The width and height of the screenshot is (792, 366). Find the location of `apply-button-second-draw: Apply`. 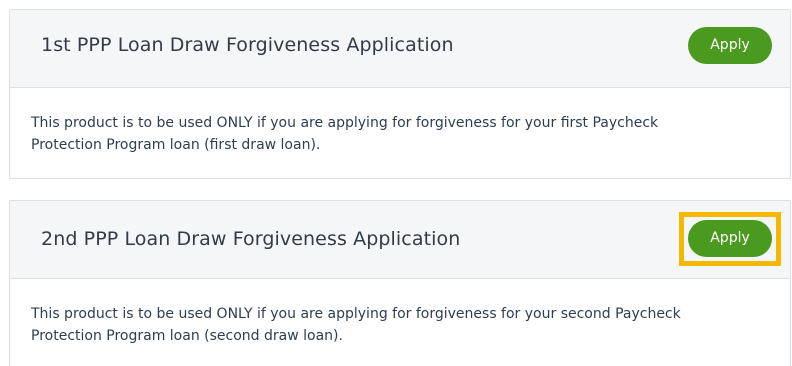

apply-button-second-draw: Apply is located at coordinates (730, 238).